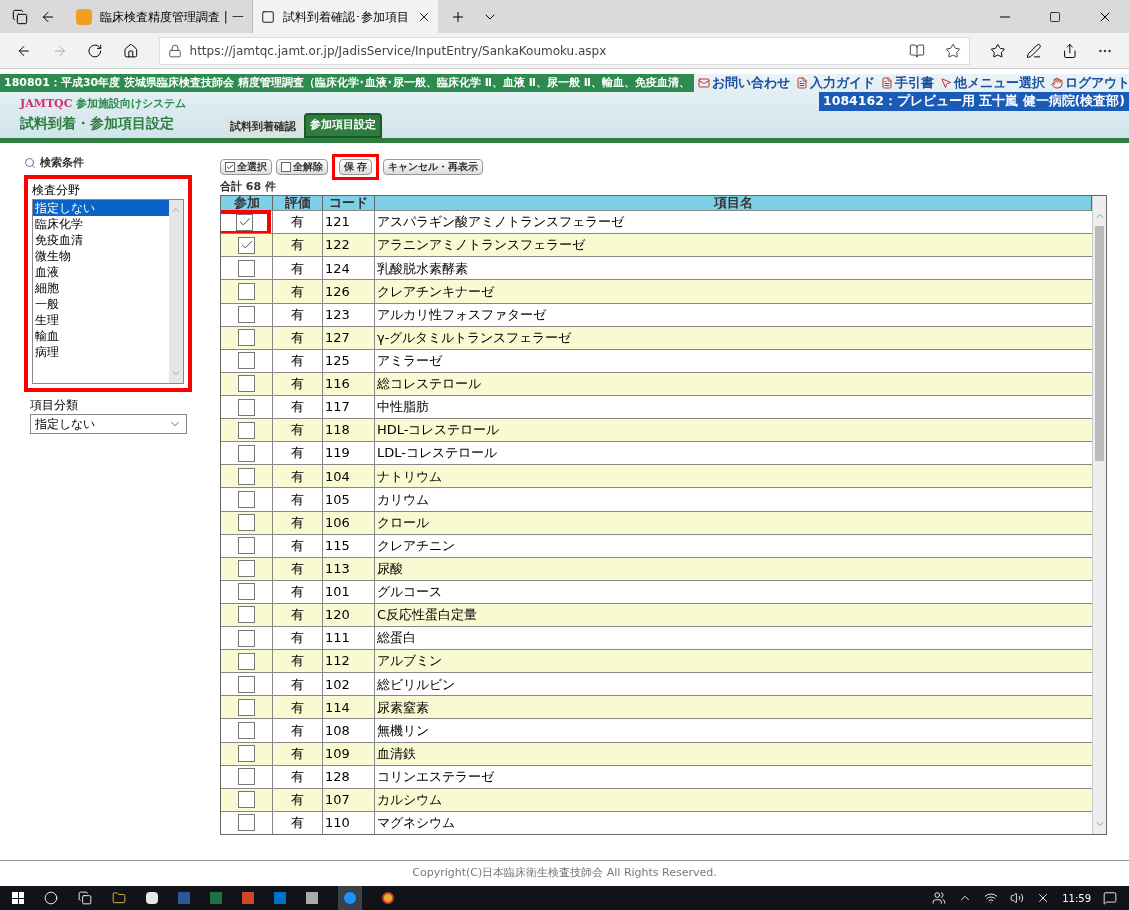 Image resolution: width=1129 pixels, height=910 pixels. What do you see at coordinates (349, 545) in the screenshot?
I see `table-cell: 115` at bounding box center [349, 545].